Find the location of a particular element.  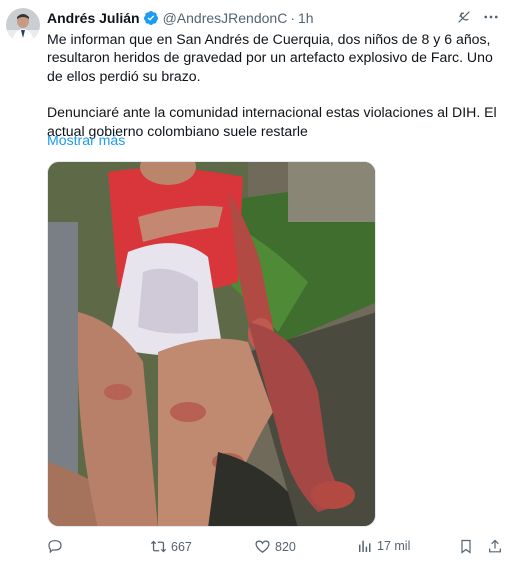

tweet-actions-bar: 667 820 17 mil is located at coordinates (275, 549).